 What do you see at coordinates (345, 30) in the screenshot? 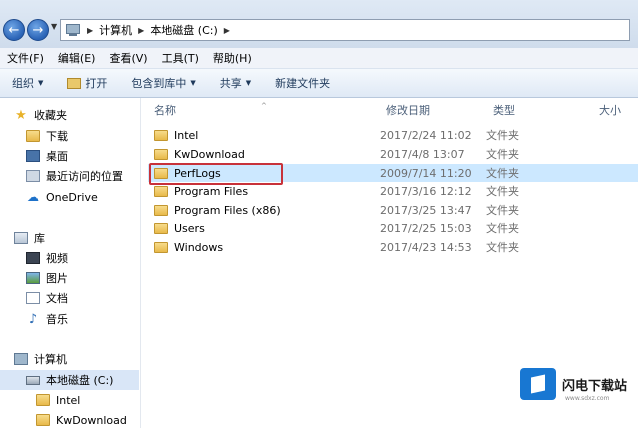
I see `address-field: ▶ 计算机 ▶ 本地磁盘 (C:) ▶` at bounding box center [345, 30].